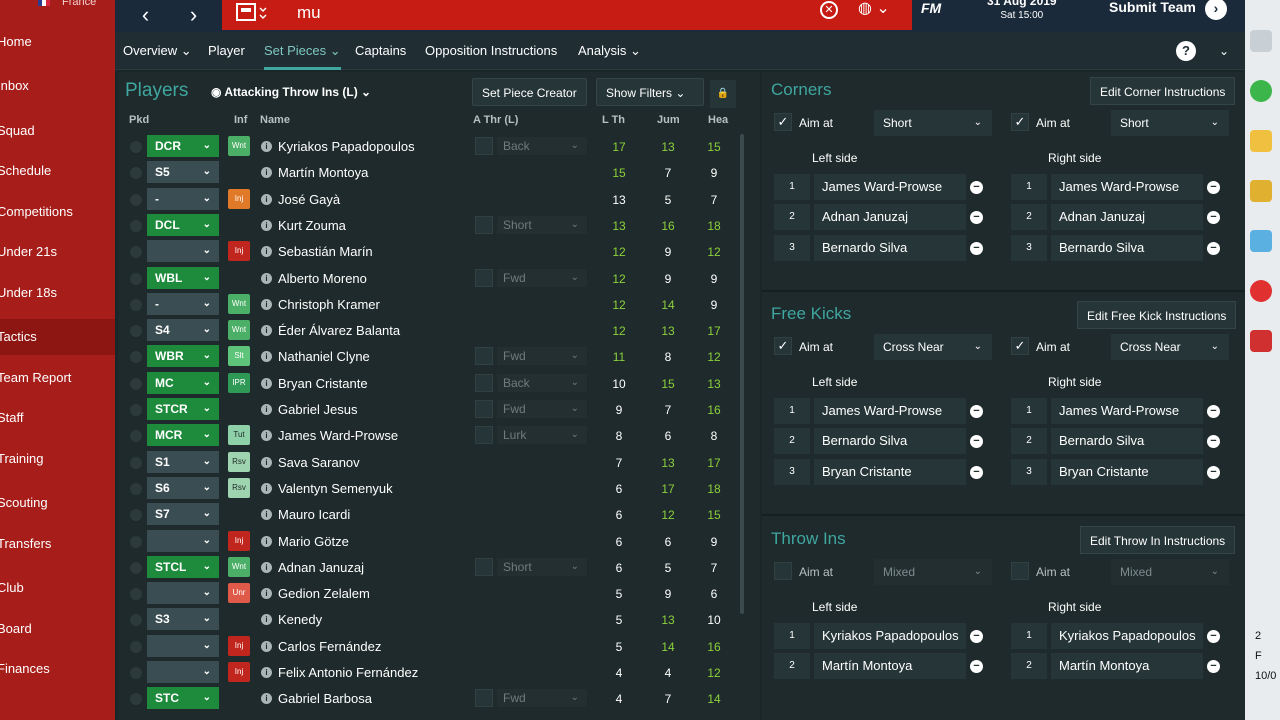 This screenshot has height=720, width=1280. Describe the element at coordinates (57, 86) in the screenshot. I see `sidebar-item-inbox: Inbox` at that location.